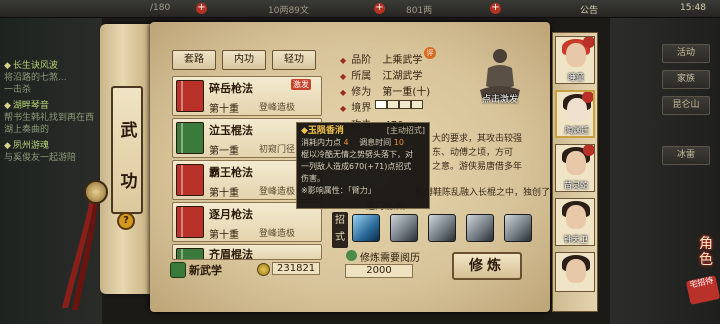 This screenshot has width=720, height=324. I want to click on skill-name: 碎岳枪法, so click(231, 88).